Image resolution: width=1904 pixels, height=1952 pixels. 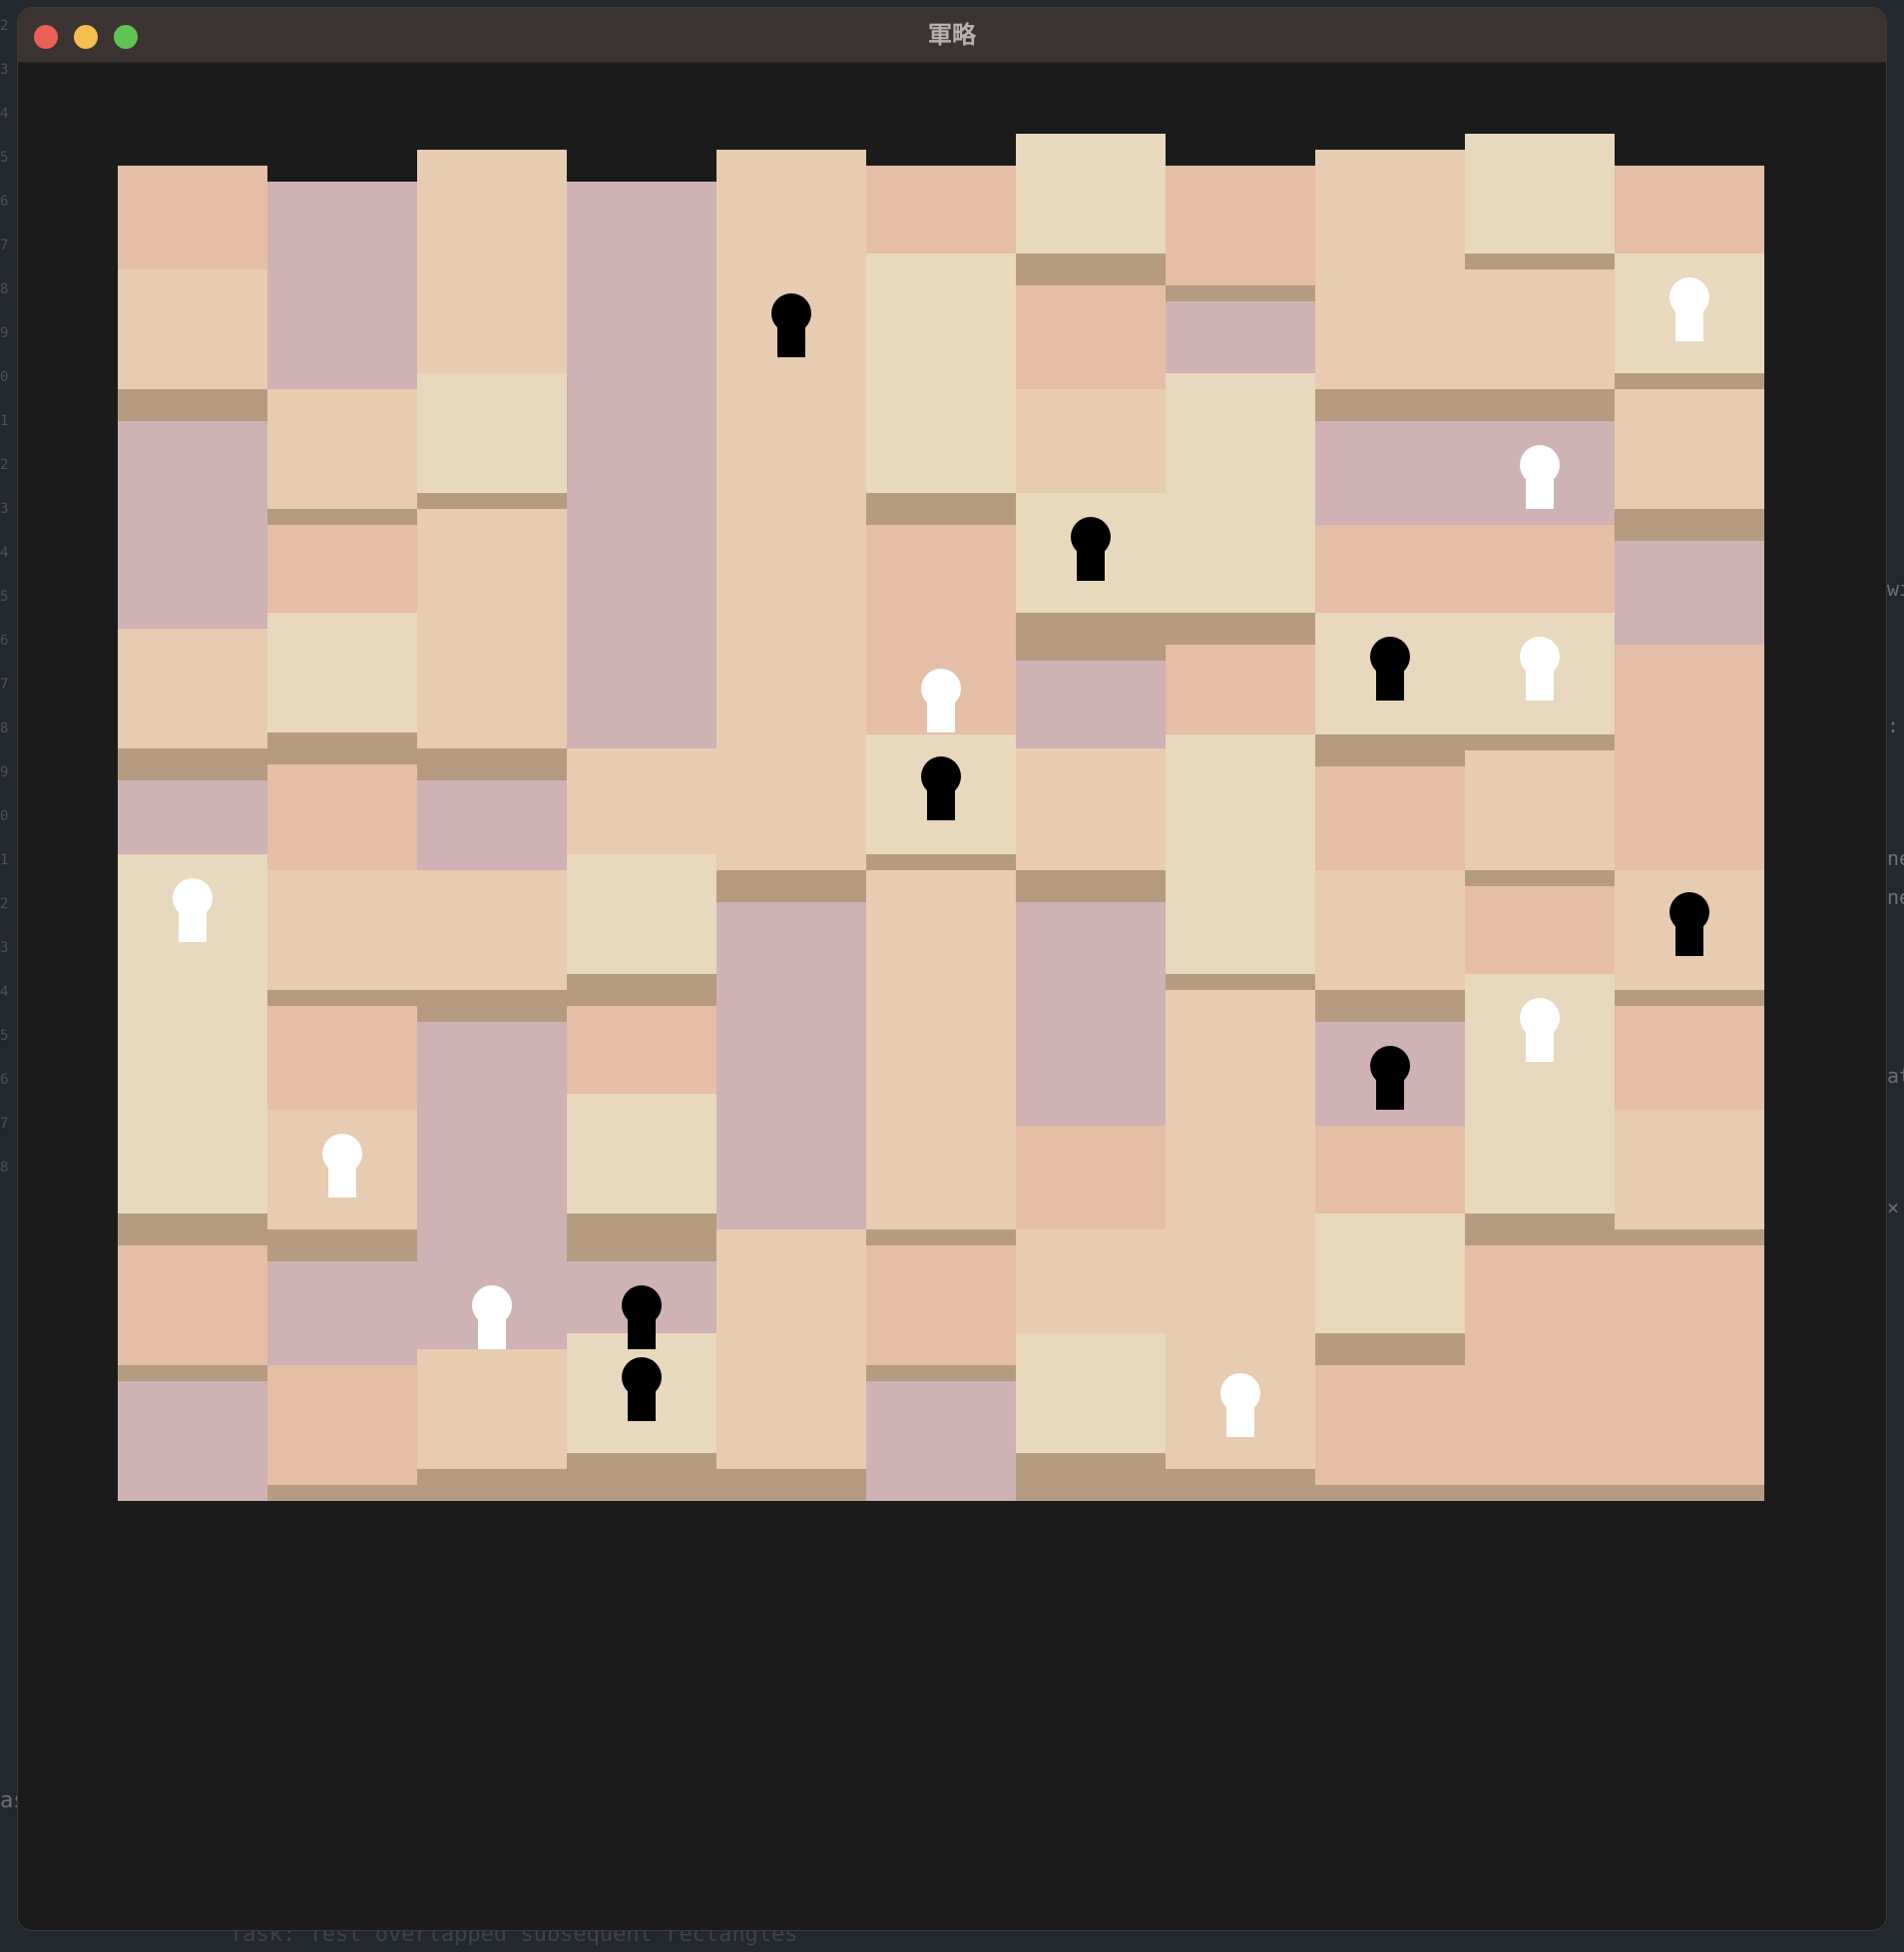 What do you see at coordinates (1895, 589) in the screenshot?
I see `background-editor-fragment: wi` at bounding box center [1895, 589].